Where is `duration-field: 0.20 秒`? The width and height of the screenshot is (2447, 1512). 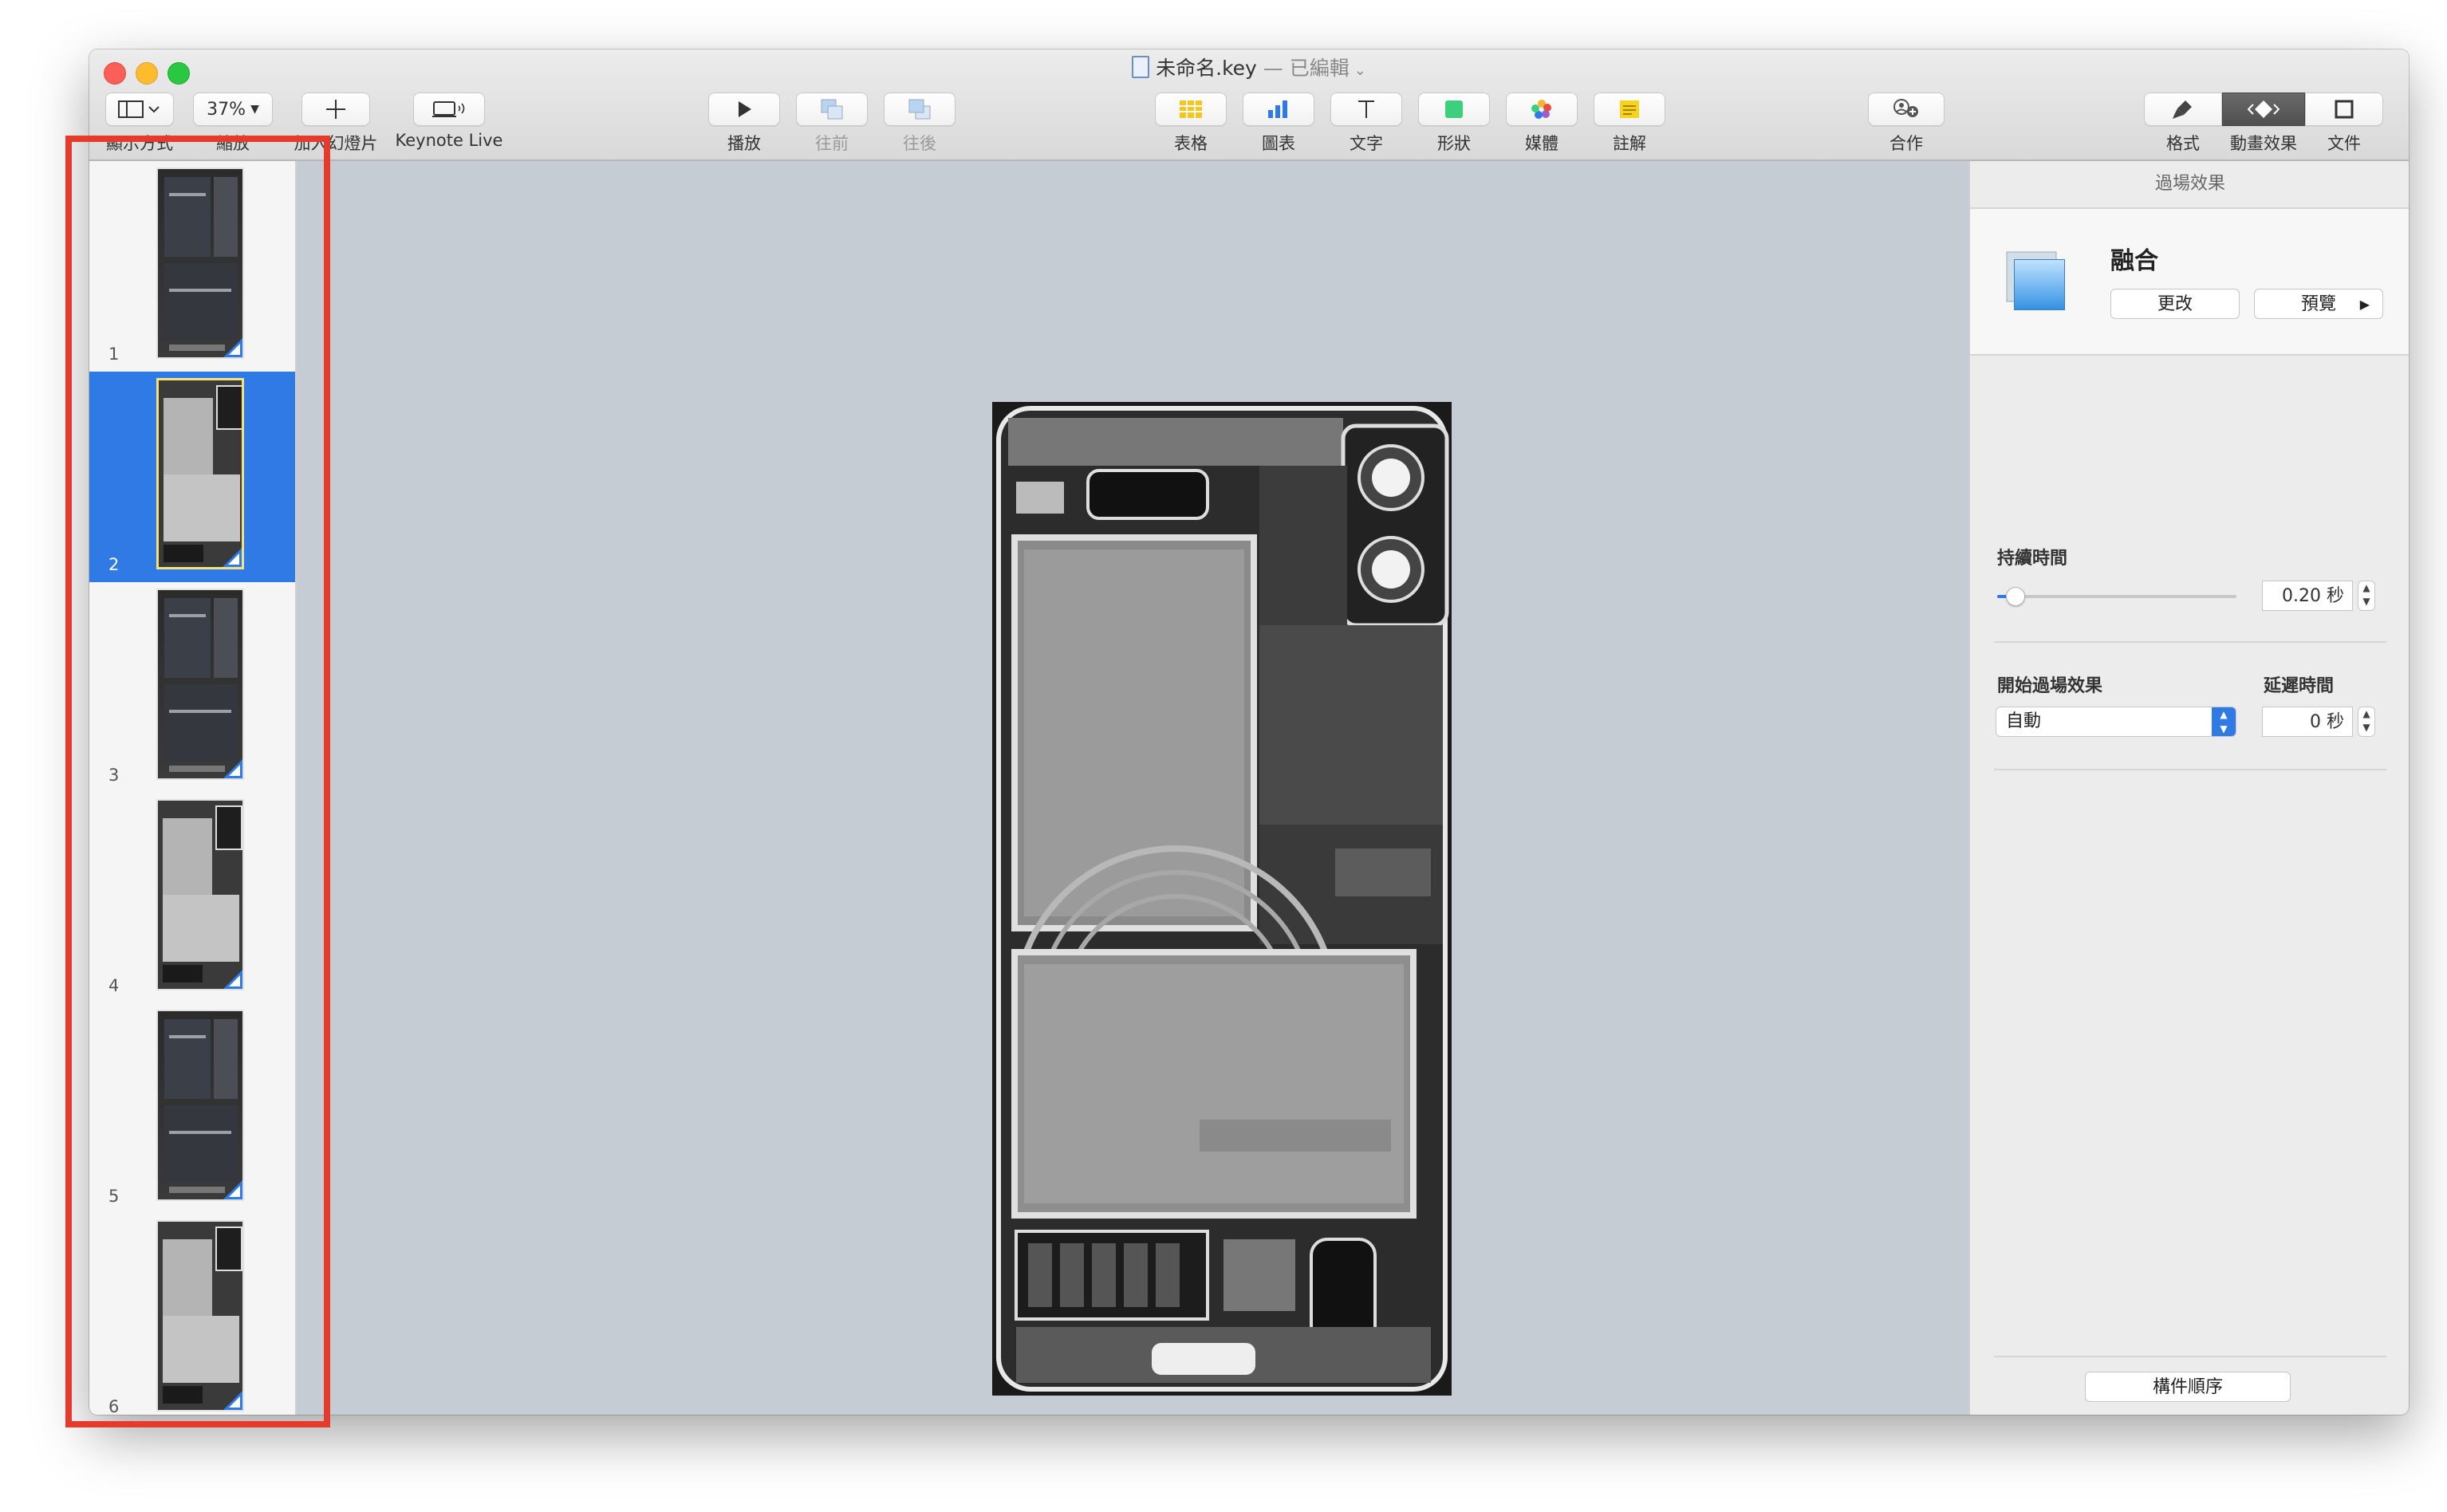 duration-field: 0.20 秒 is located at coordinates (2307, 596).